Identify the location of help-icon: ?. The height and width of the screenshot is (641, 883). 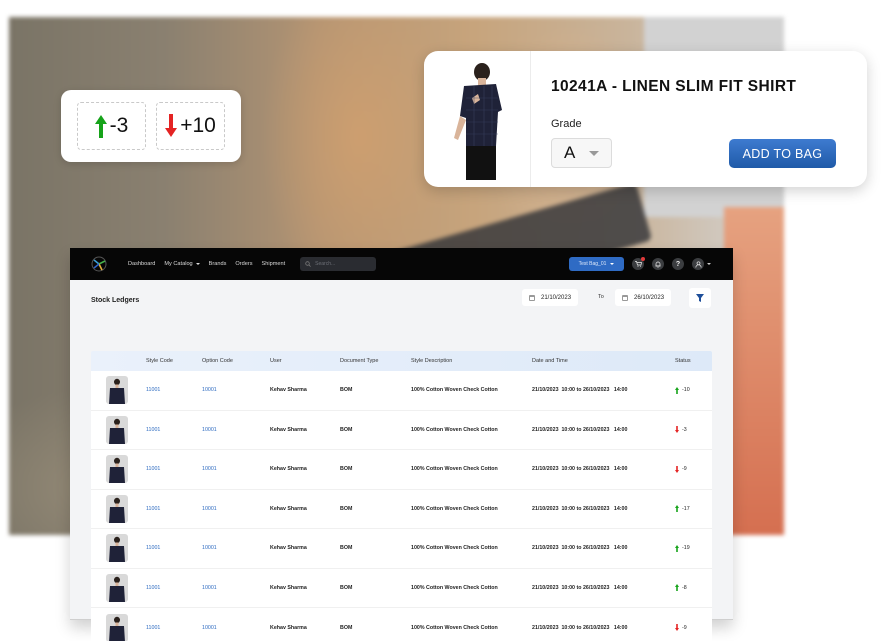
(678, 264).